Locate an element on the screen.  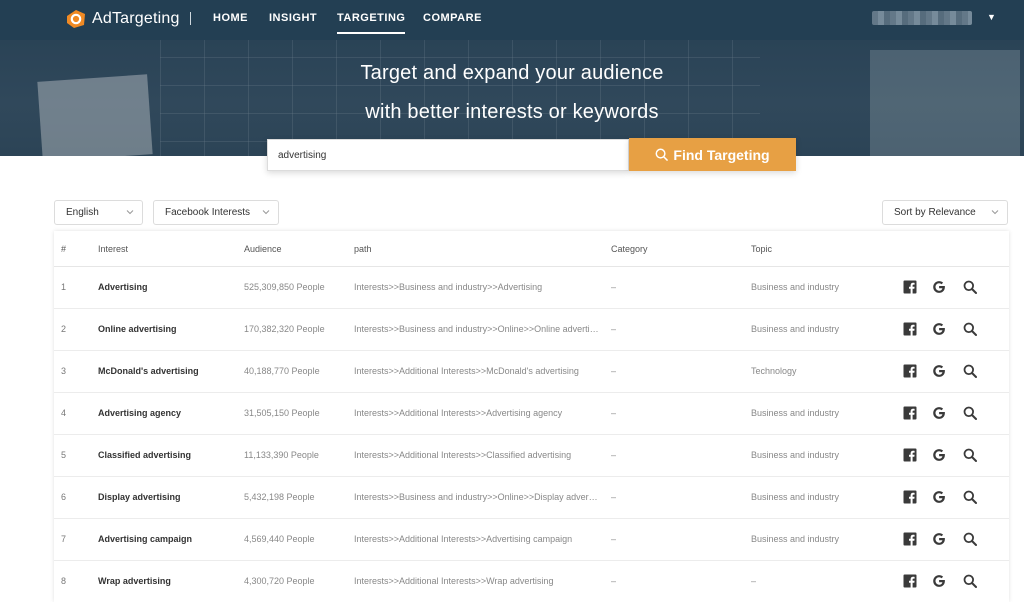
row-audience: 40,188,770 People is located at coordinates (282, 371).